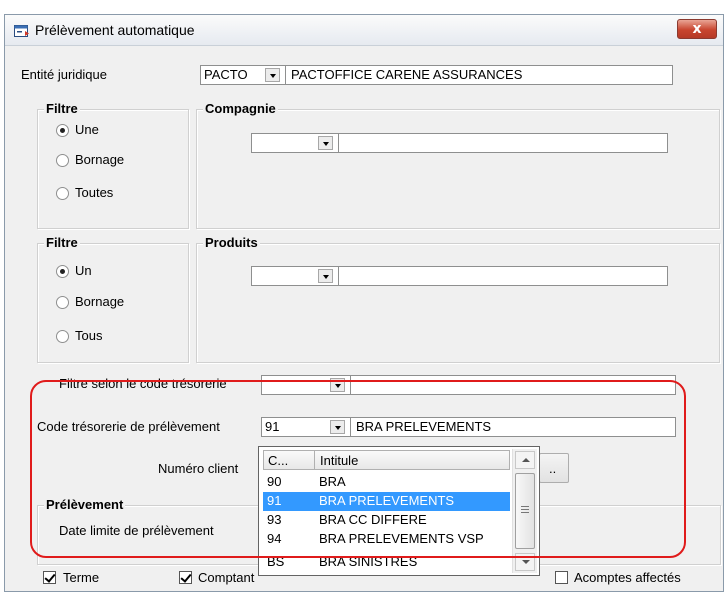 The height and width of the screenshot is (592, 728). Describe the element at coordinates (100, 301) in the screenshot. I see `radio-bornage-2-label: Bornage` at that location.